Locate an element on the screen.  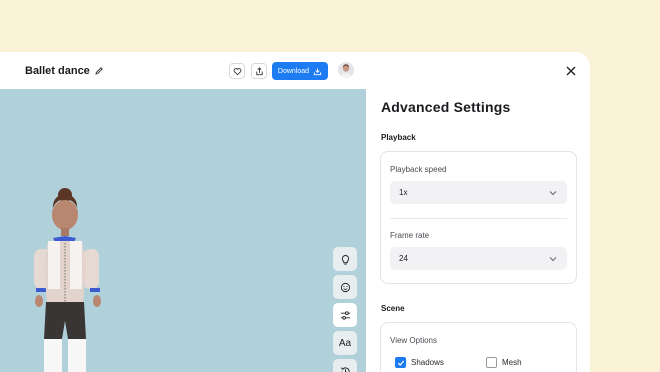
project-title-text: Ballet dance is located at coordinates (57, 71).